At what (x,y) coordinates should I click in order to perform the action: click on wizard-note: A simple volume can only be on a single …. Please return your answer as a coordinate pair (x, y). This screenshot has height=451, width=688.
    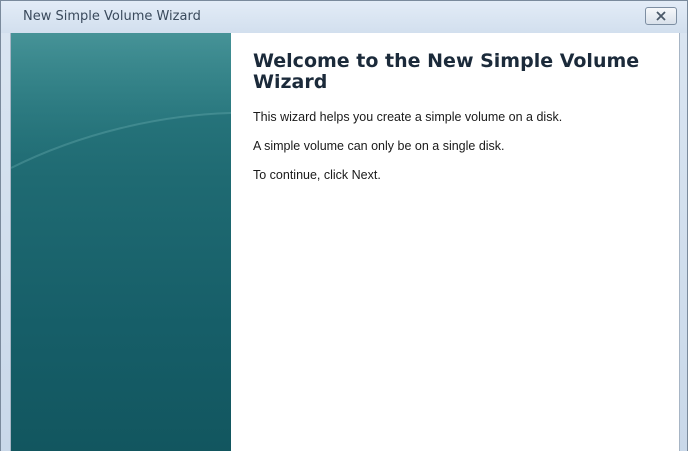
    Looking at the image, I should click on (379, 146).